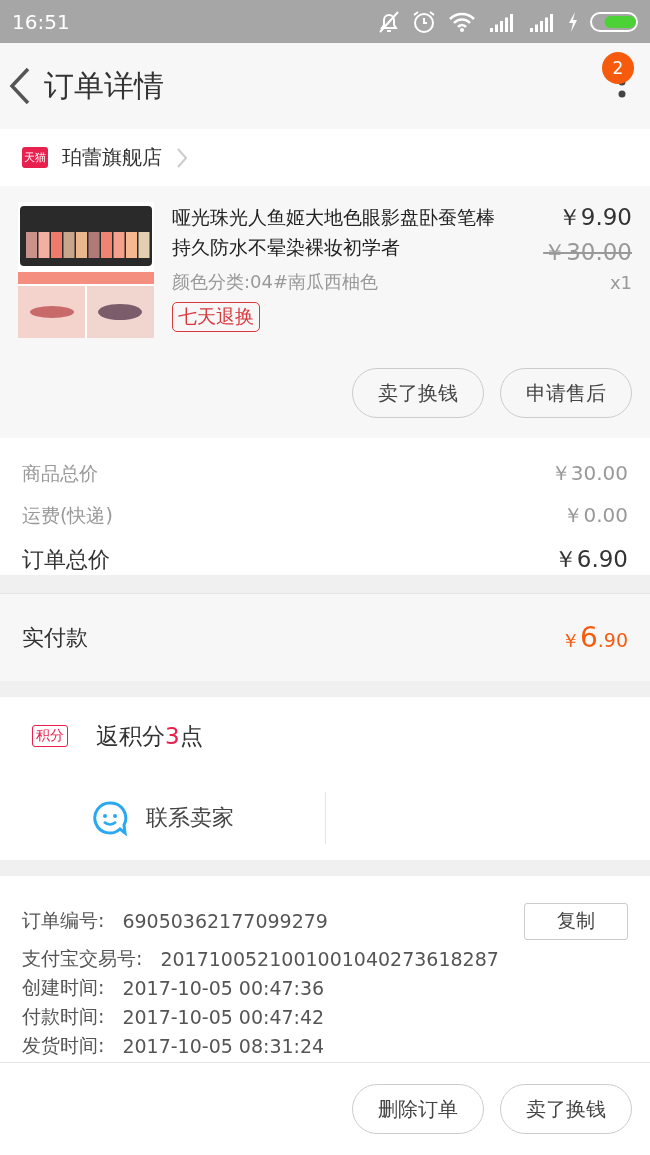 Image resolution: width=650 pixels, height=1155 pixels. I want to click on store-name: 珀蕾旗舰店, so click(112, 157).